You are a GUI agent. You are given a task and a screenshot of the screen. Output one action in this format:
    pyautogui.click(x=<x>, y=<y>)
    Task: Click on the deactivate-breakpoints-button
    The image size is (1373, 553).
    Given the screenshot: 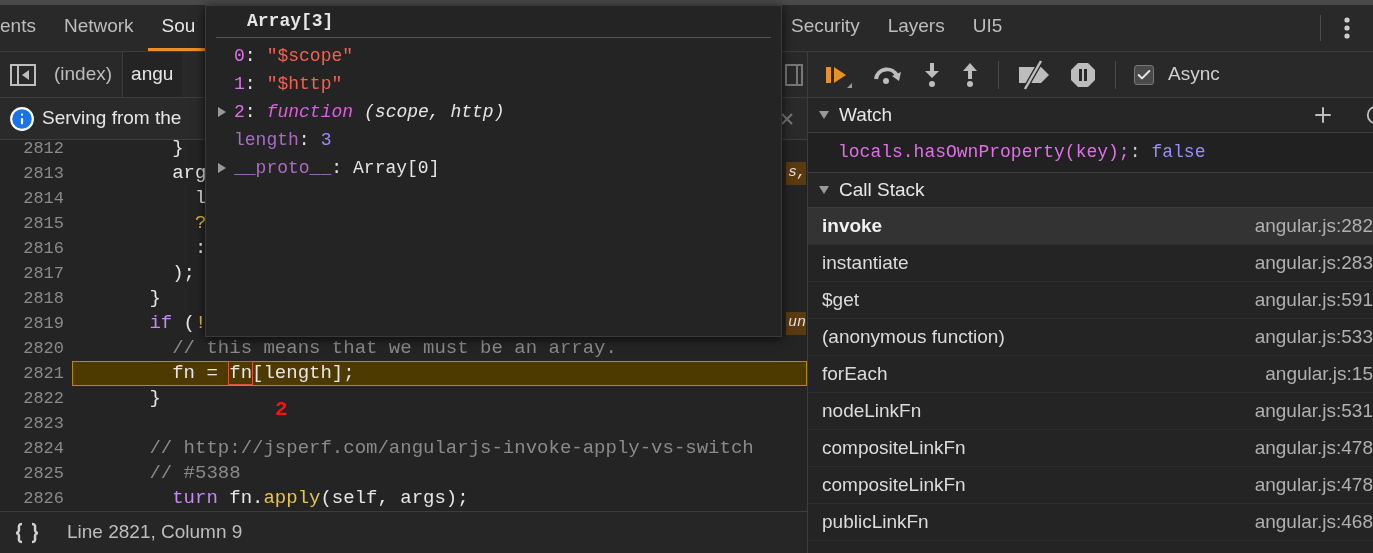 What is the action you would take?
    pyautogui.click(x=1034, y=74)
    